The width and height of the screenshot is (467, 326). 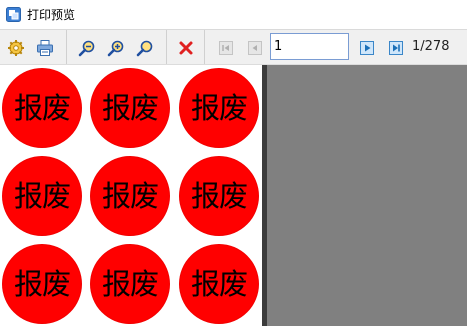 I want to click on printer-icon, so click(x=45, y=48).